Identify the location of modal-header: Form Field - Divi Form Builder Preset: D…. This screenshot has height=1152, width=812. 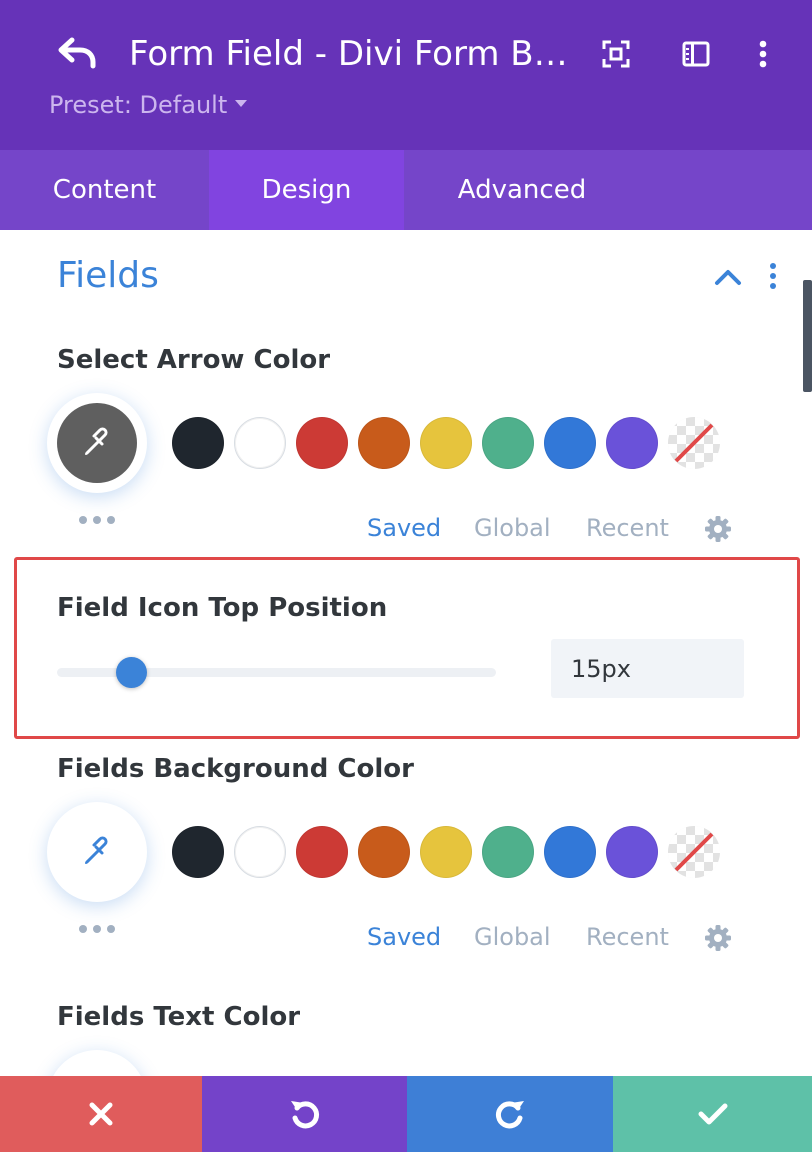
(406, 75).